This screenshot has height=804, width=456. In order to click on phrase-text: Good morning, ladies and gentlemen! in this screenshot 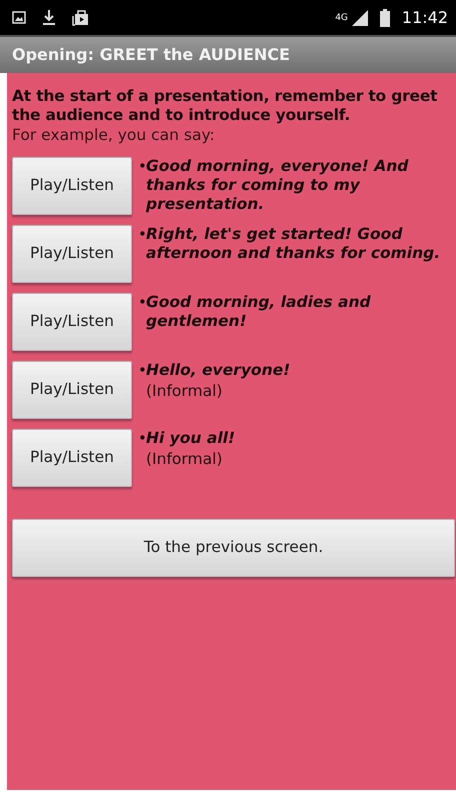, I will do `click(259, 312)`.